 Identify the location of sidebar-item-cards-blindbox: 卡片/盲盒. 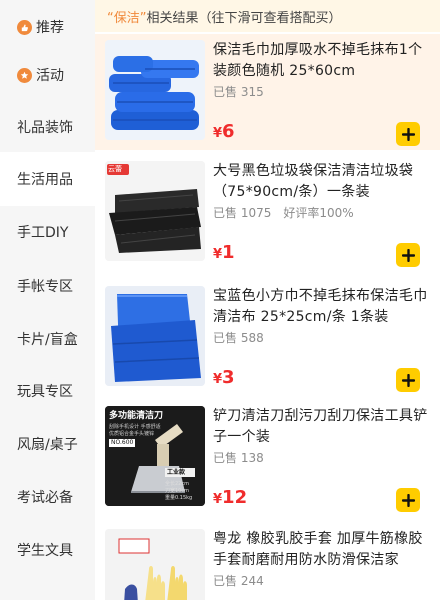
(47, 339).